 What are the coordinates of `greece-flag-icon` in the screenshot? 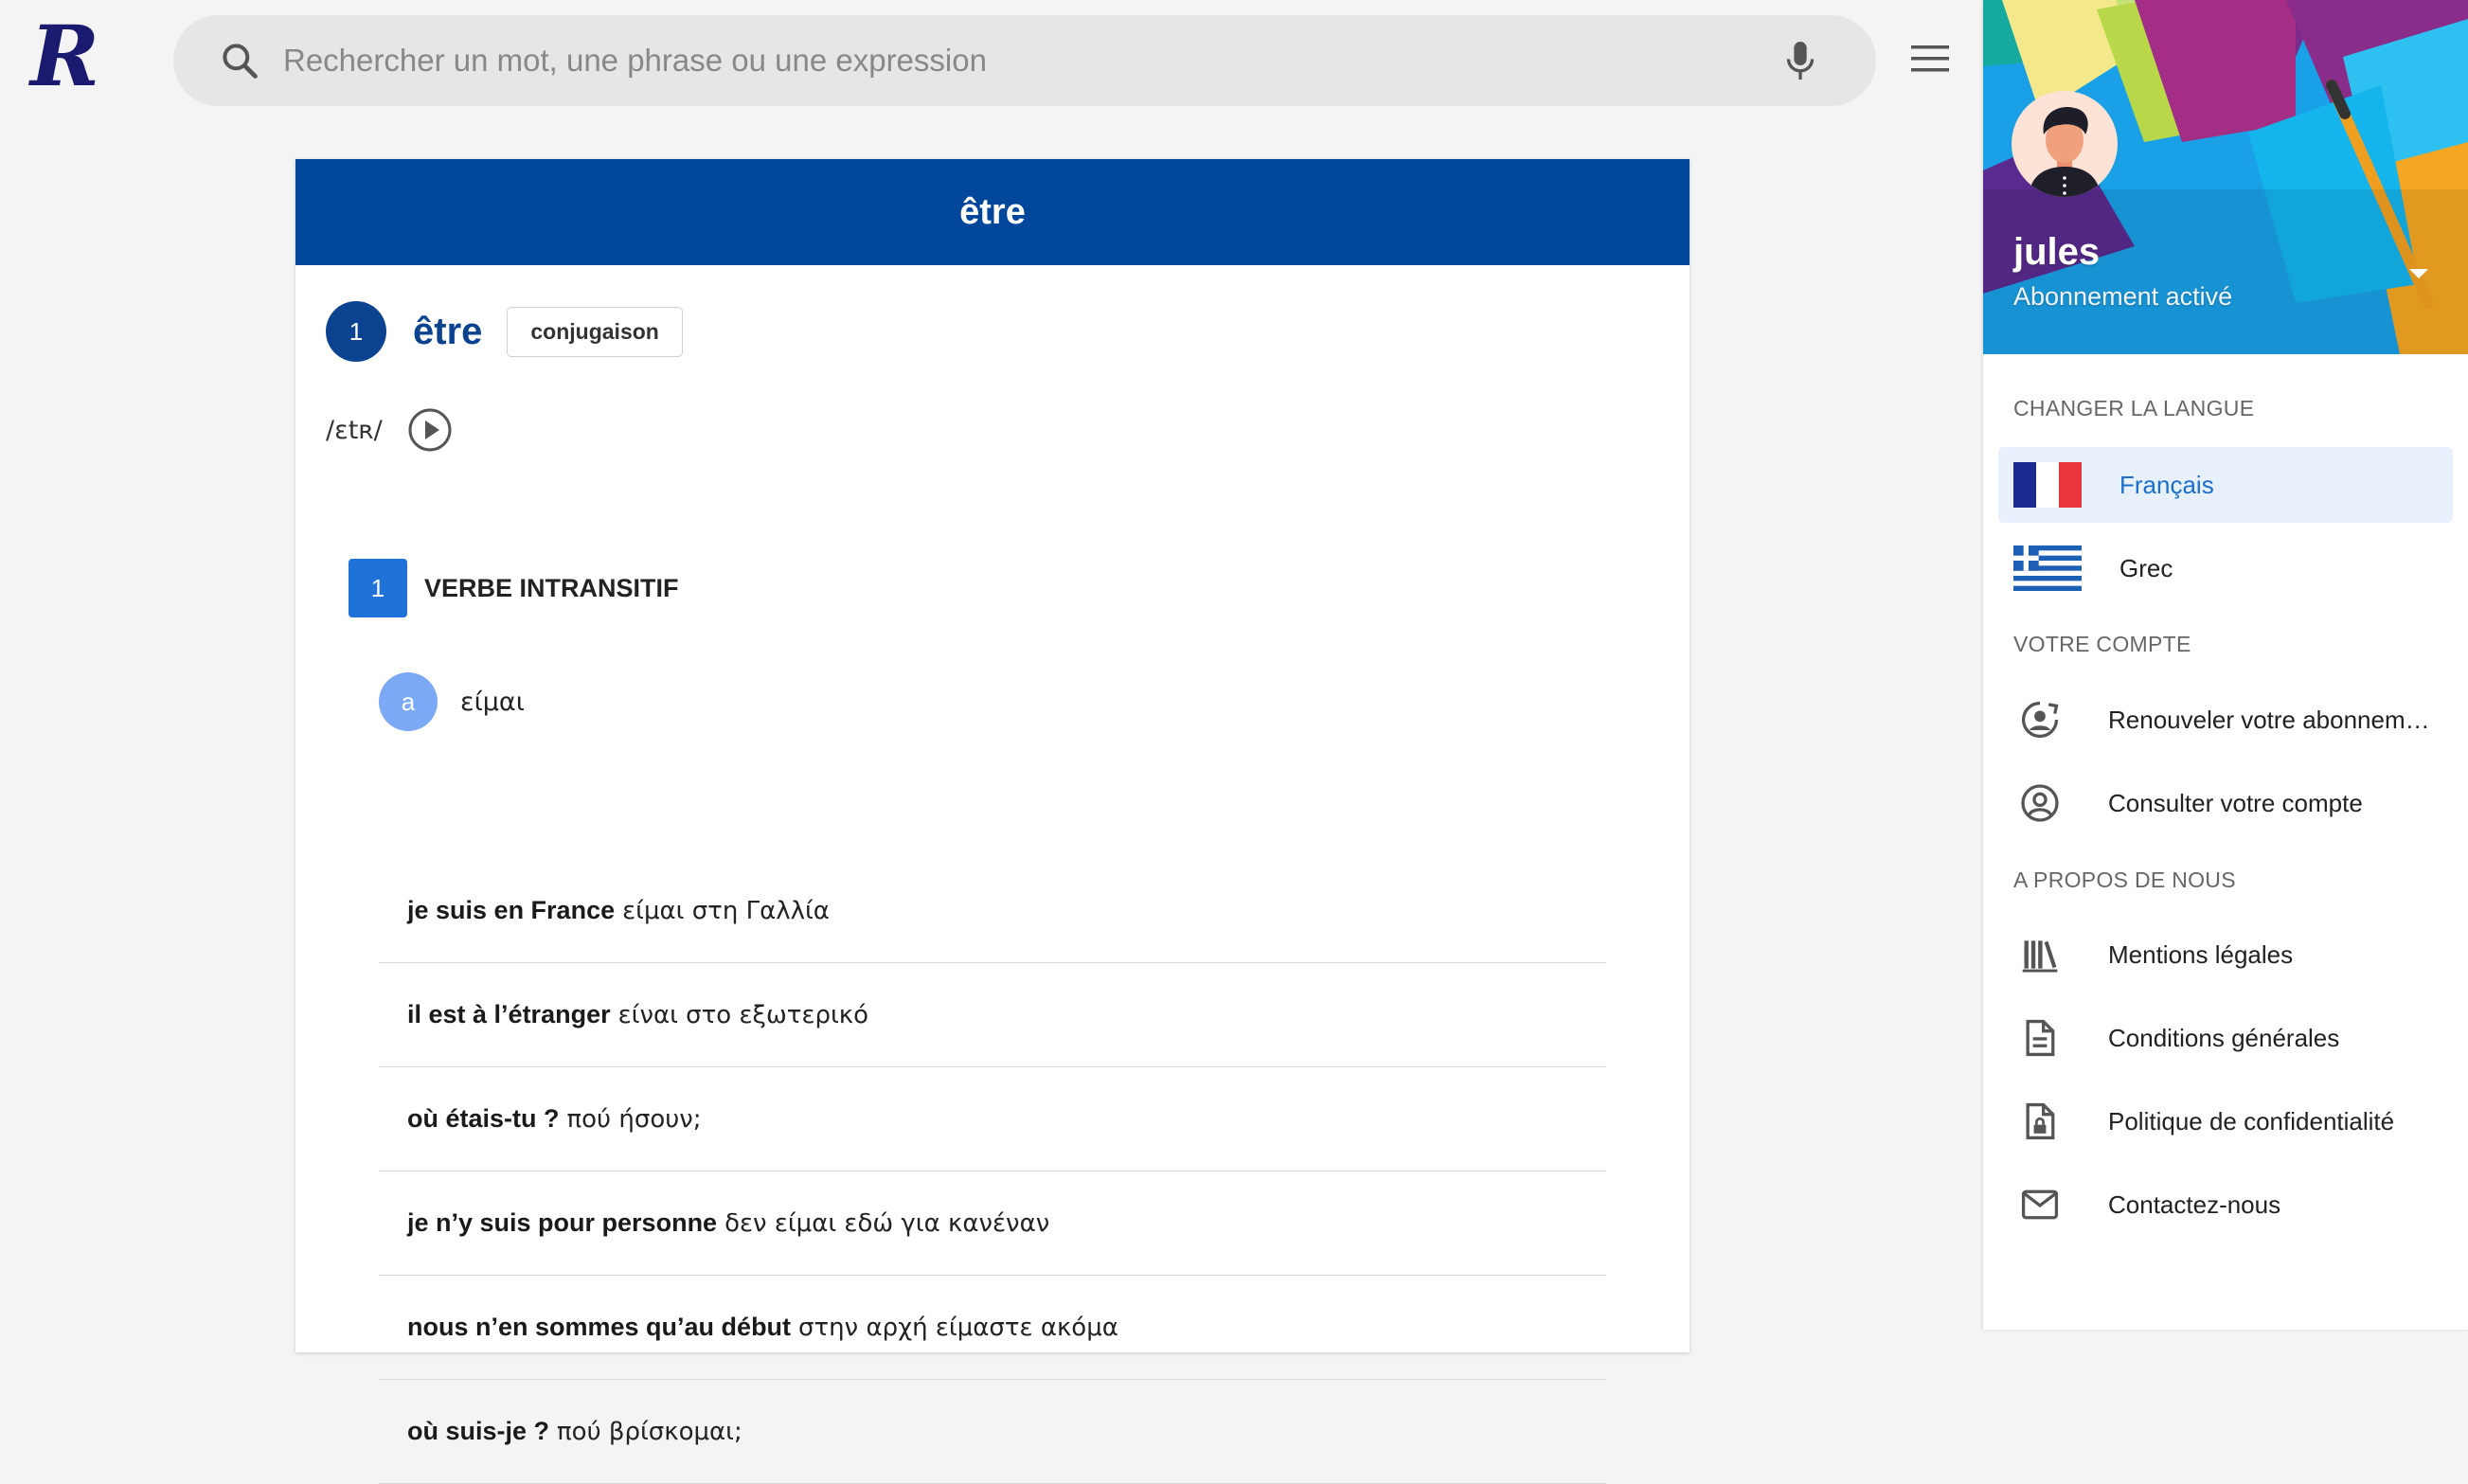 It's located at (2047, 568).